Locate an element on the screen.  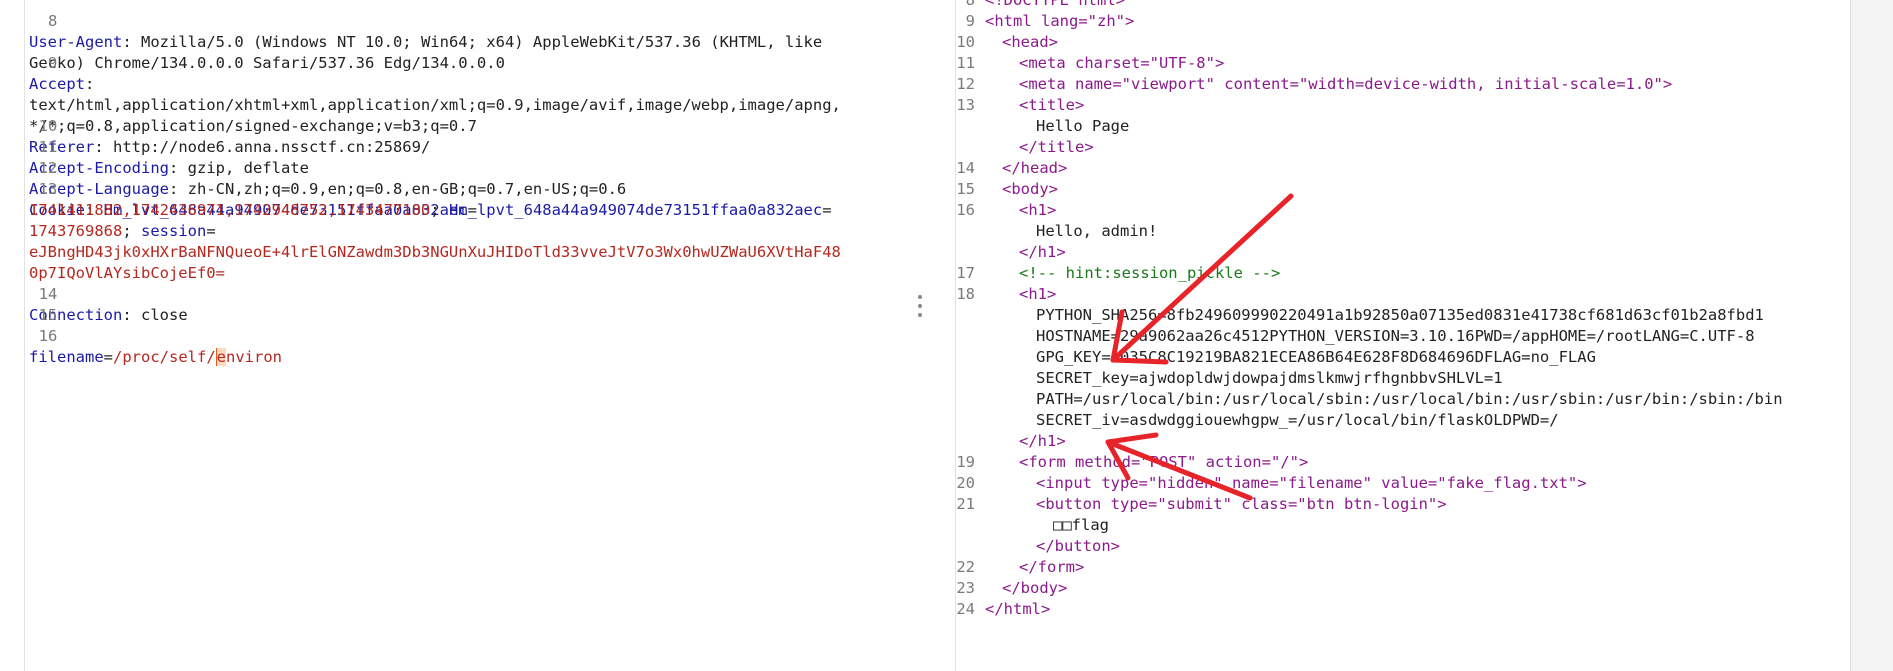
response-code: <title> is located at coordinates (1052, 105).